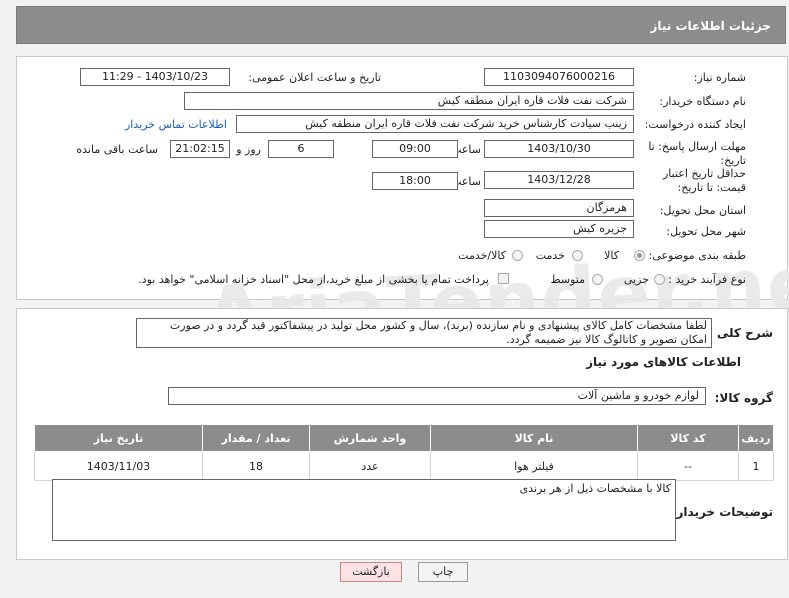  Describe the element at coordinates (256, 438) in the screenshot. I see `col-quantity: تعداد / مقدار` at that location.